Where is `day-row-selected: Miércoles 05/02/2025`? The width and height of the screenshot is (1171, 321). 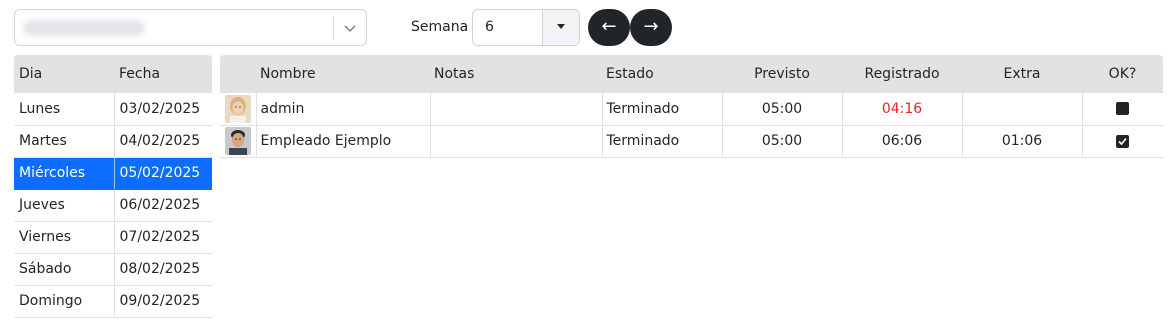
day-row-selected: Miércoles 05/02/2025 is located at coordinates (113, 173).